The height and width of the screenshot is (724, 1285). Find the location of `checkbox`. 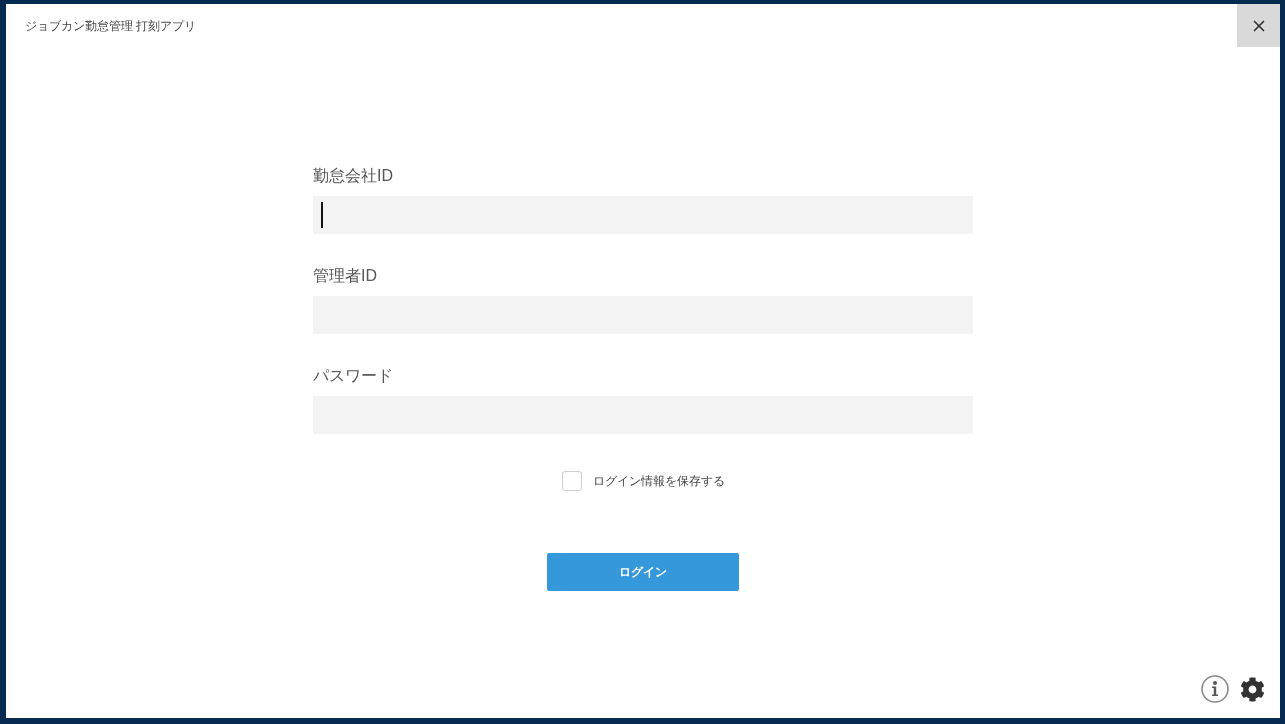

checkbox is located at coordinates (571, 481).